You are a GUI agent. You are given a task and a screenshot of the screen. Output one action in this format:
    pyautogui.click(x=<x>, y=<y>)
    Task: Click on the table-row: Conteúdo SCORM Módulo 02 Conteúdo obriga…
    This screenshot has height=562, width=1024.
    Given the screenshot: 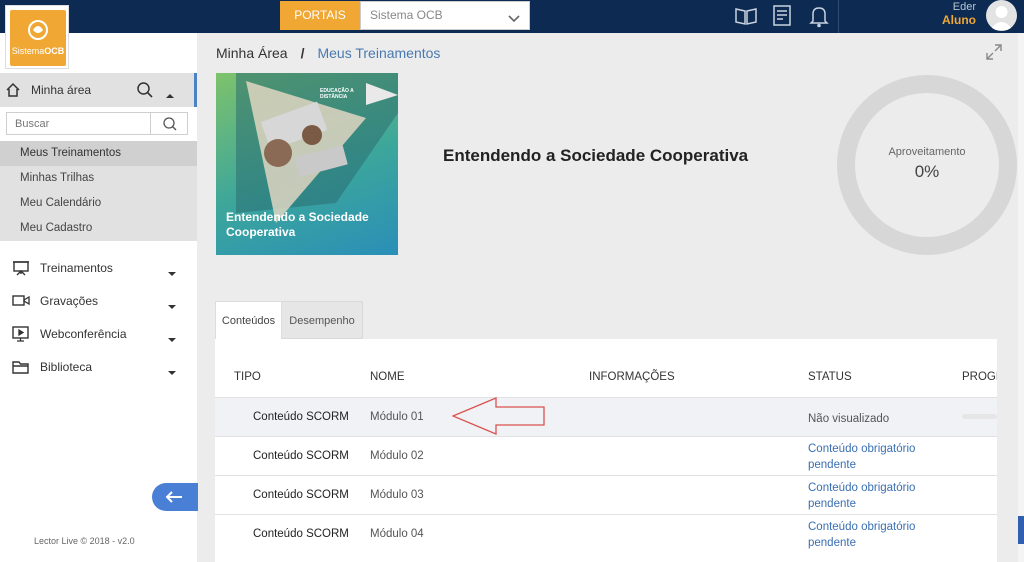 What is the action you would take?
    pyautogui.click(x=606, y=455)
    